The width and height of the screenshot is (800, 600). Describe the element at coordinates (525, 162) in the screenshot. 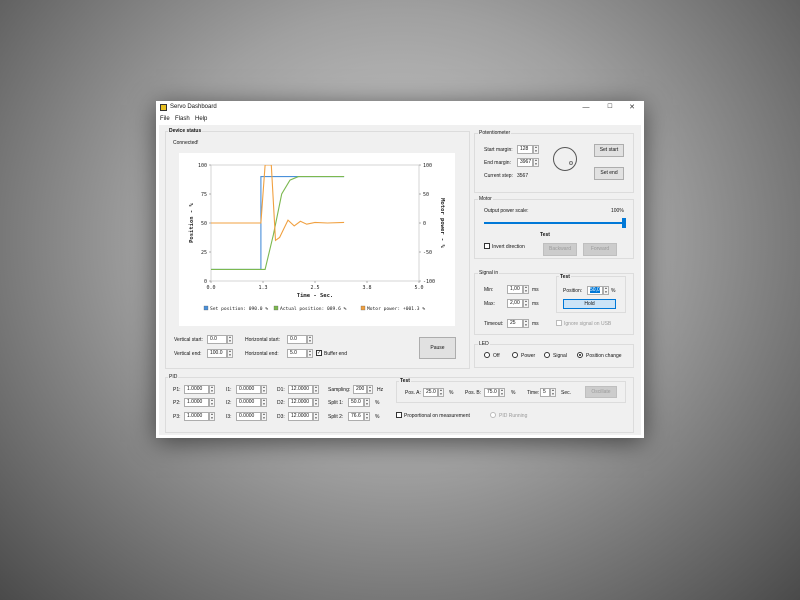

I see `end-margin-input: 3967` at that location.